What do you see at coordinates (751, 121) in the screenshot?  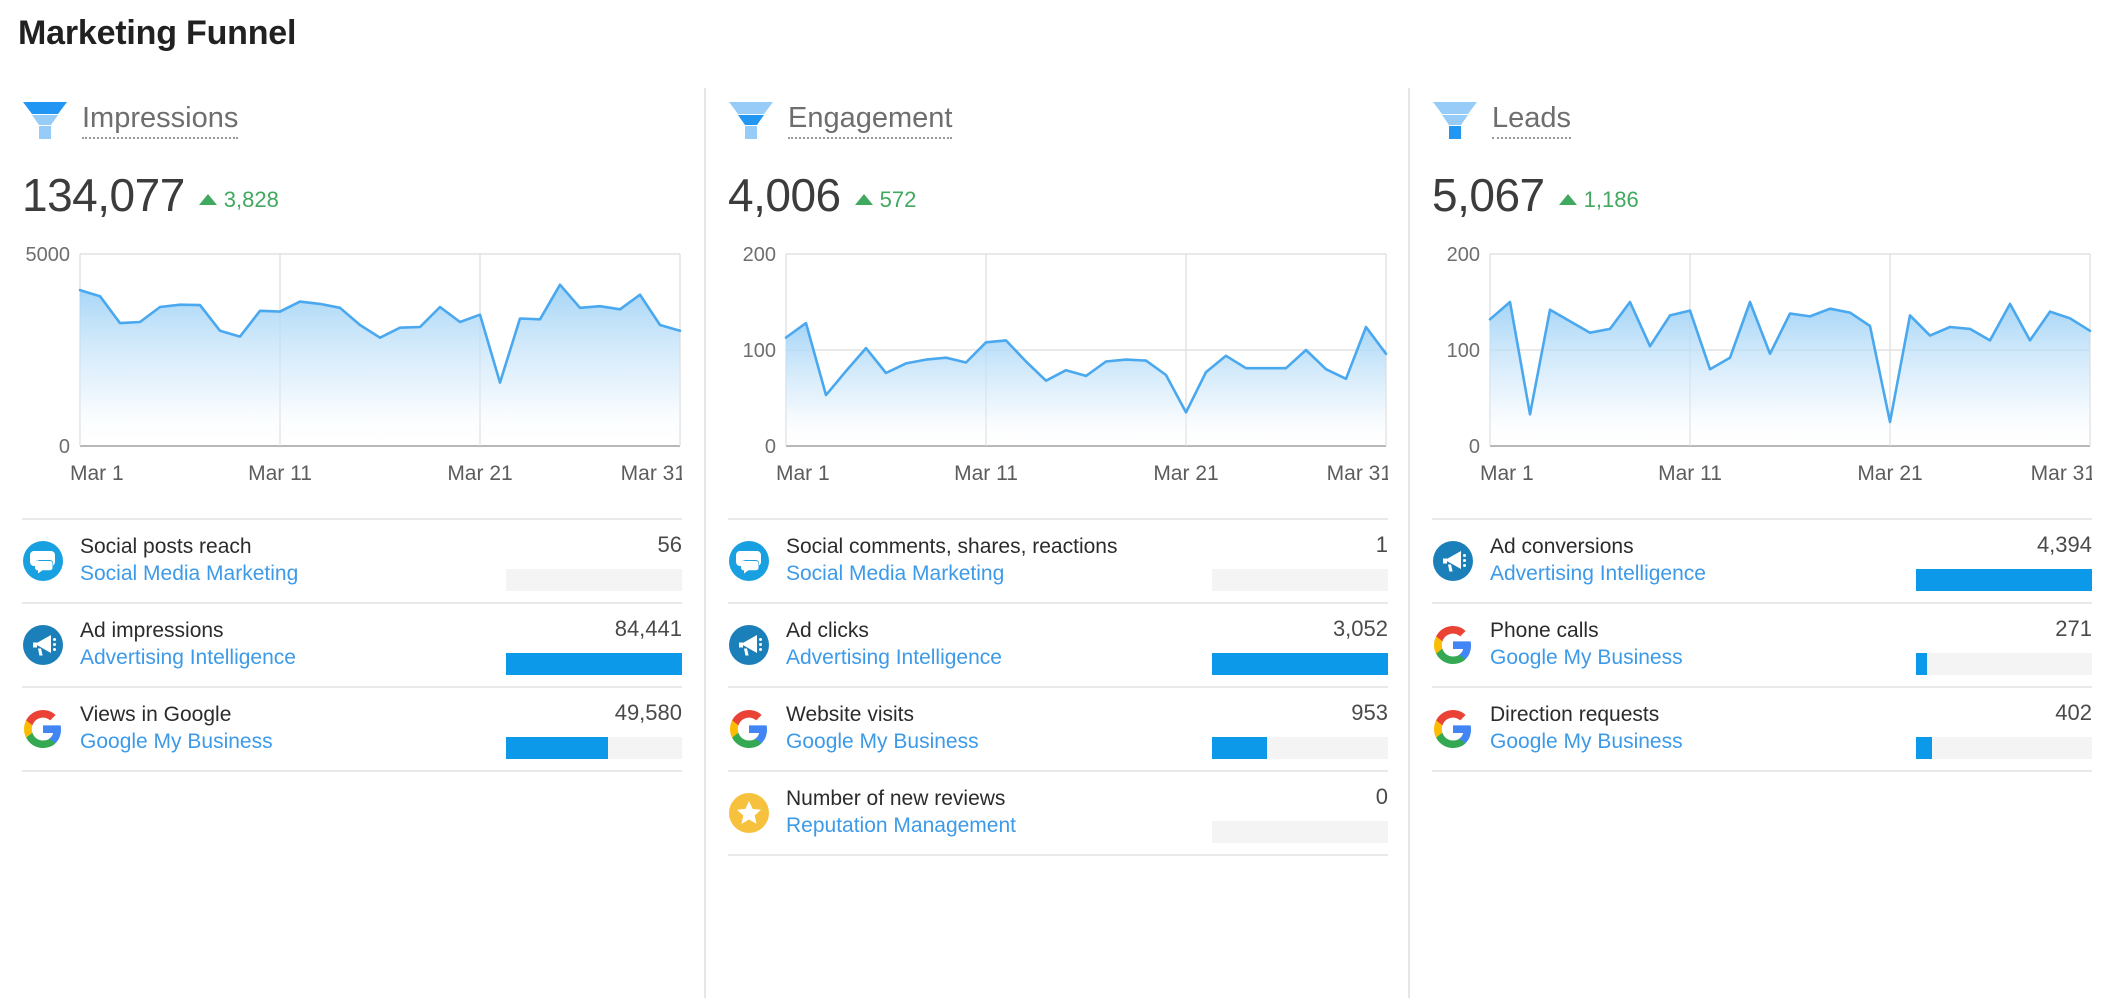 I see `funnel-middle-icon` at bounding box center [751, 121].